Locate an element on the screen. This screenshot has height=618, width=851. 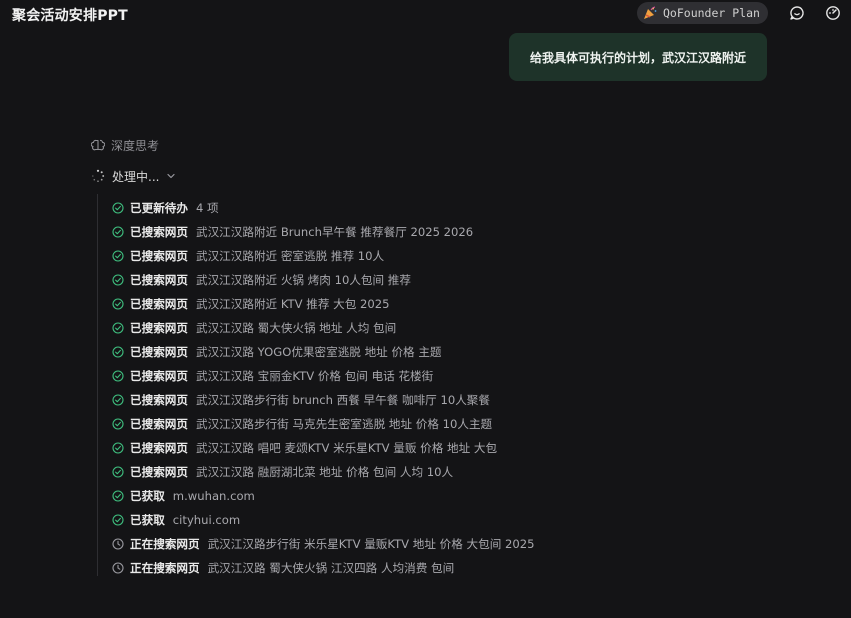
plan-badge: QoFounder Plan is located at coordinates (702, 13).